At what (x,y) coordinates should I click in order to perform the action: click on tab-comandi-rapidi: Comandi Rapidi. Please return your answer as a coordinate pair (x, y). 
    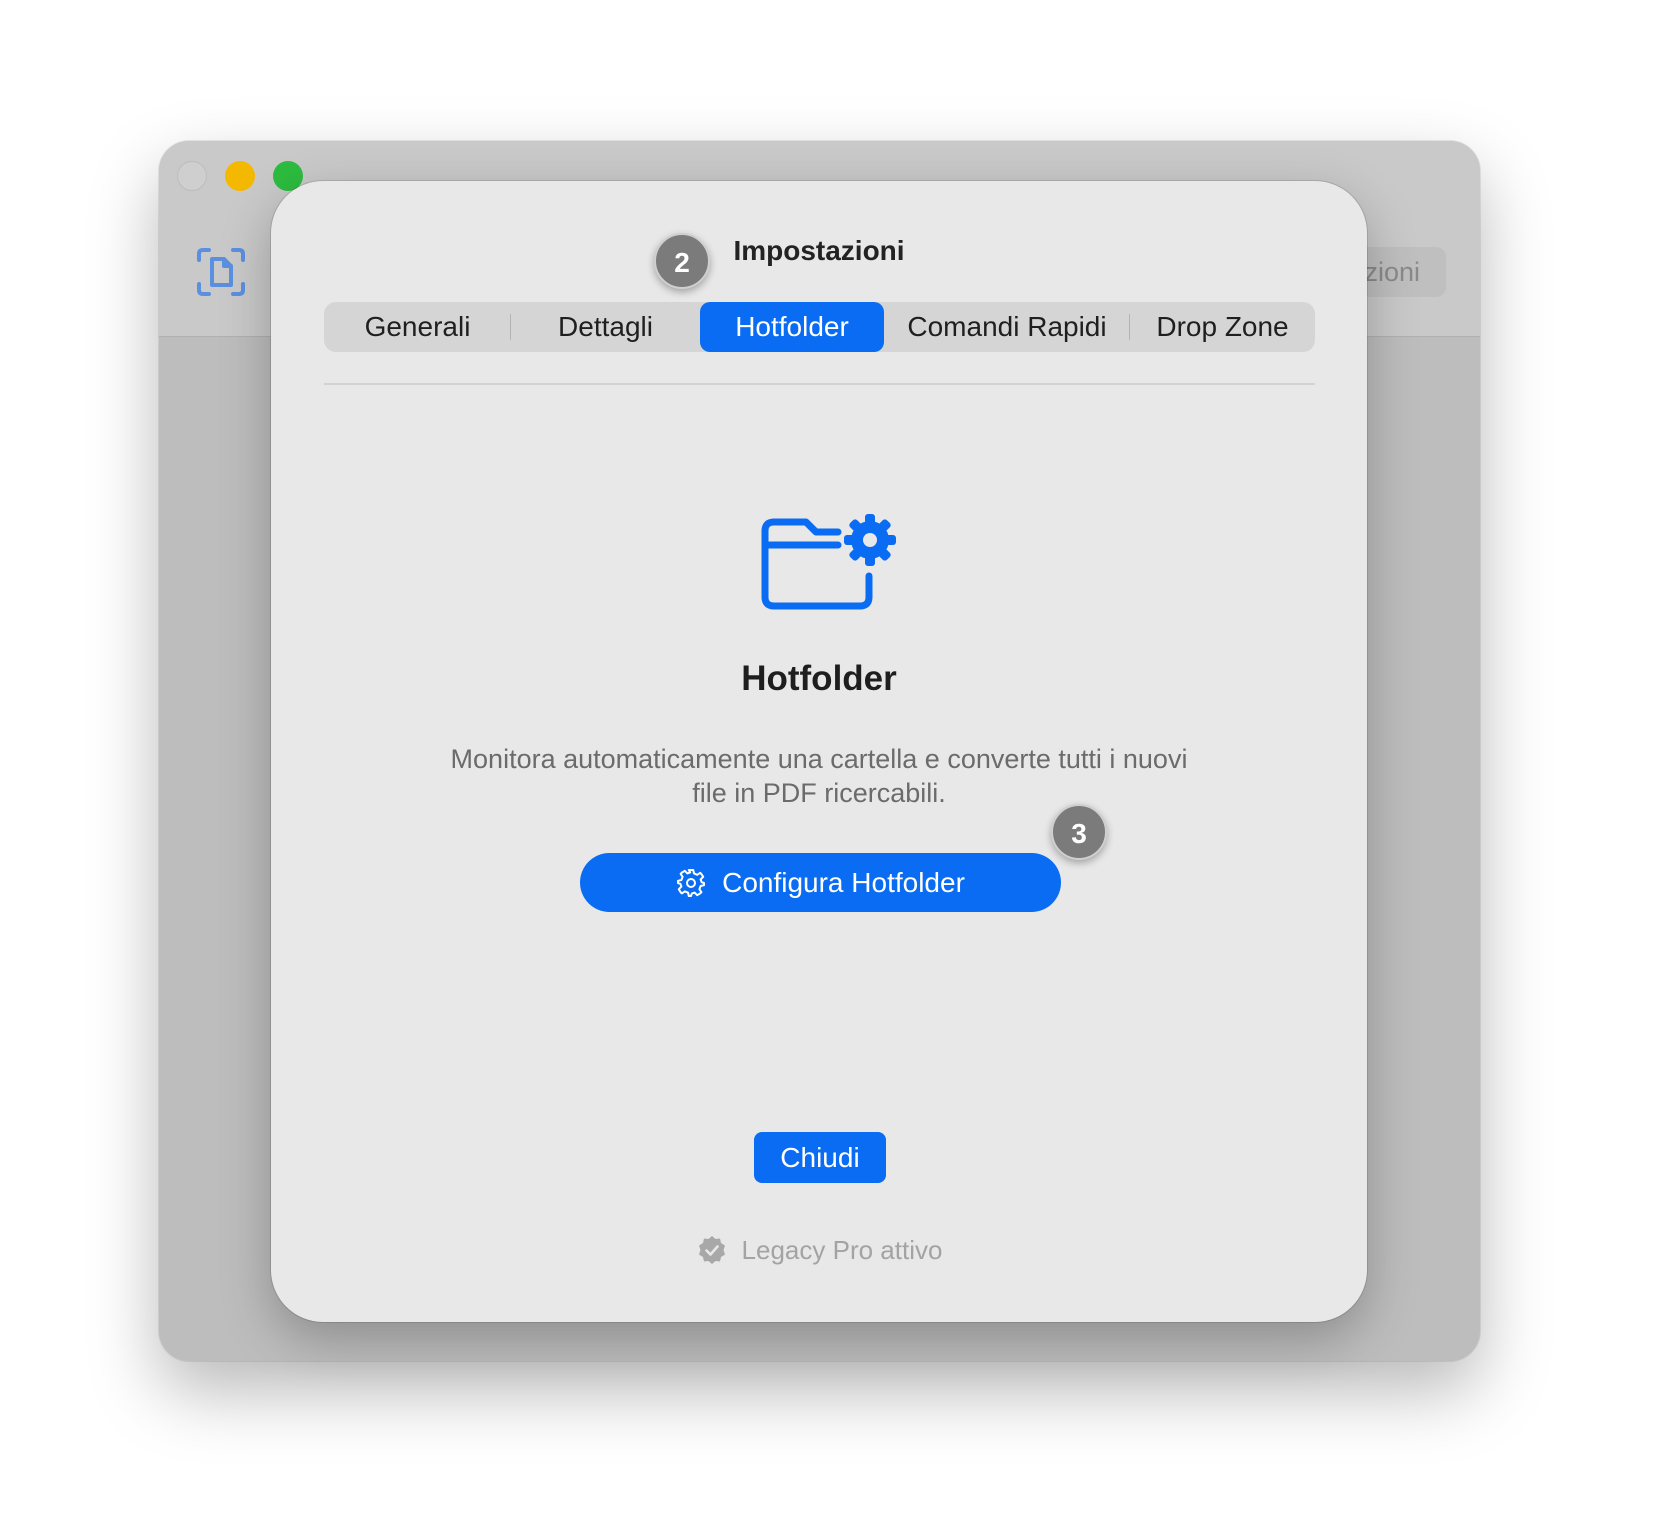
    Looking at the image, I should click on (1007, 327).